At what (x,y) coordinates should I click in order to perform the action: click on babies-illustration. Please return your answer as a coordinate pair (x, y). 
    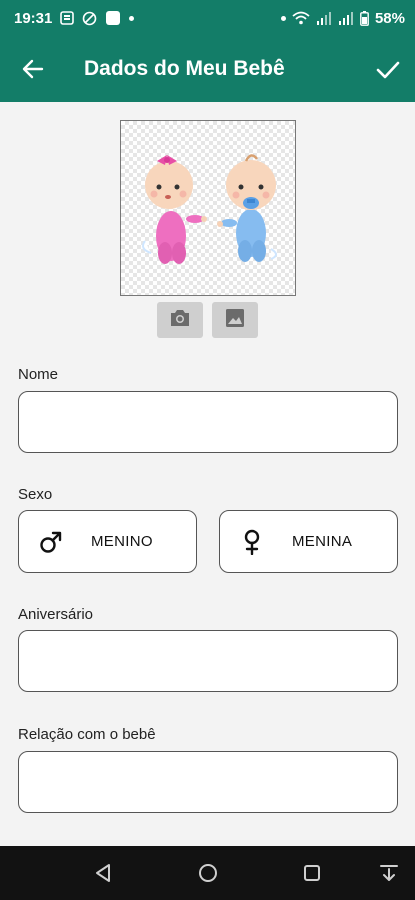
    Looking at the image, I should click on (209, 209).